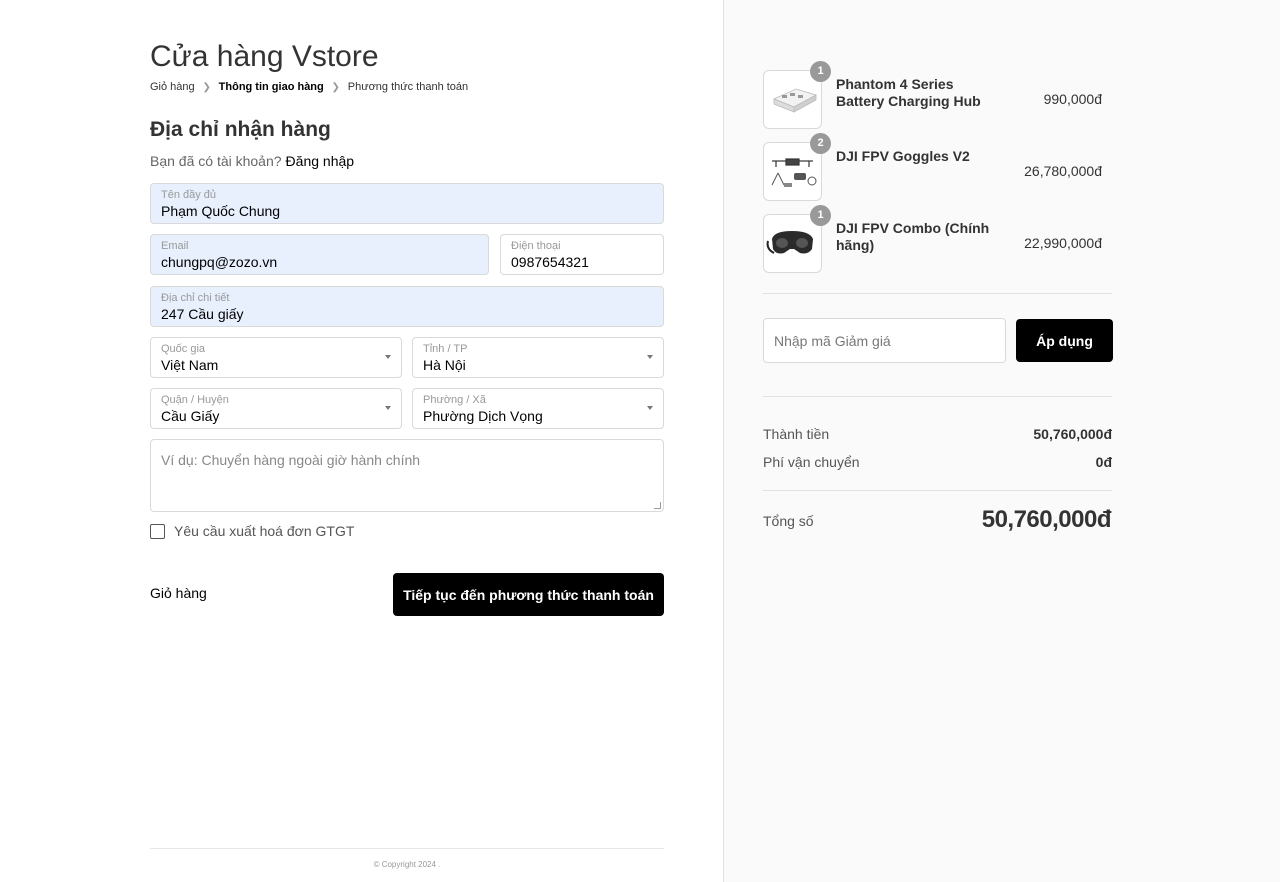  I want to click on subtotal-label: Thành tiền, so click(796, 434).